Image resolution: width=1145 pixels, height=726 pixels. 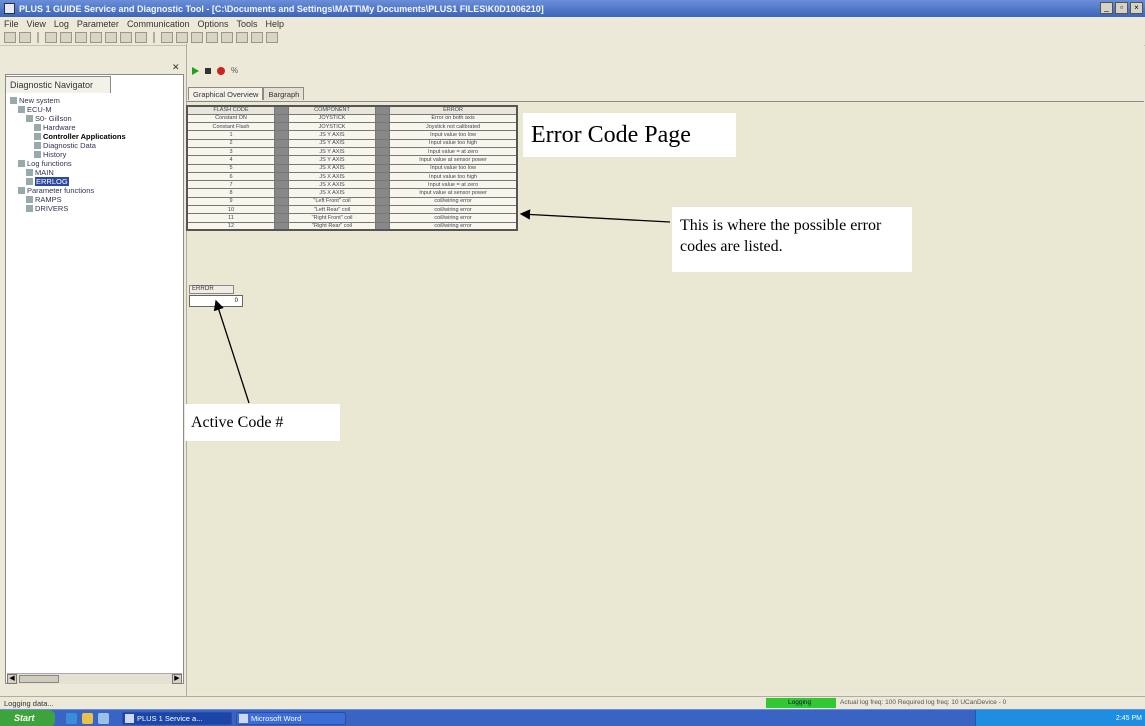 What do you see at coordinates (129, 718) in the screenshot?
I see `plus1-app-icon` at bounding box center [129, 718].